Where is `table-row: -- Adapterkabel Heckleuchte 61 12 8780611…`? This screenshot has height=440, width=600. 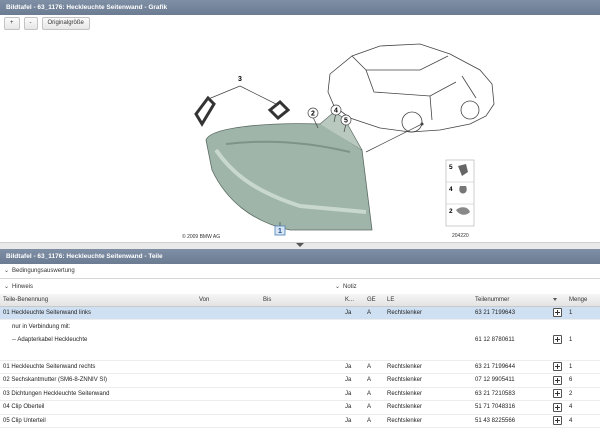
table-row: -- Adapterkabel Heckleuchte 61 12 8780611… is located at coordinates (300, 340).